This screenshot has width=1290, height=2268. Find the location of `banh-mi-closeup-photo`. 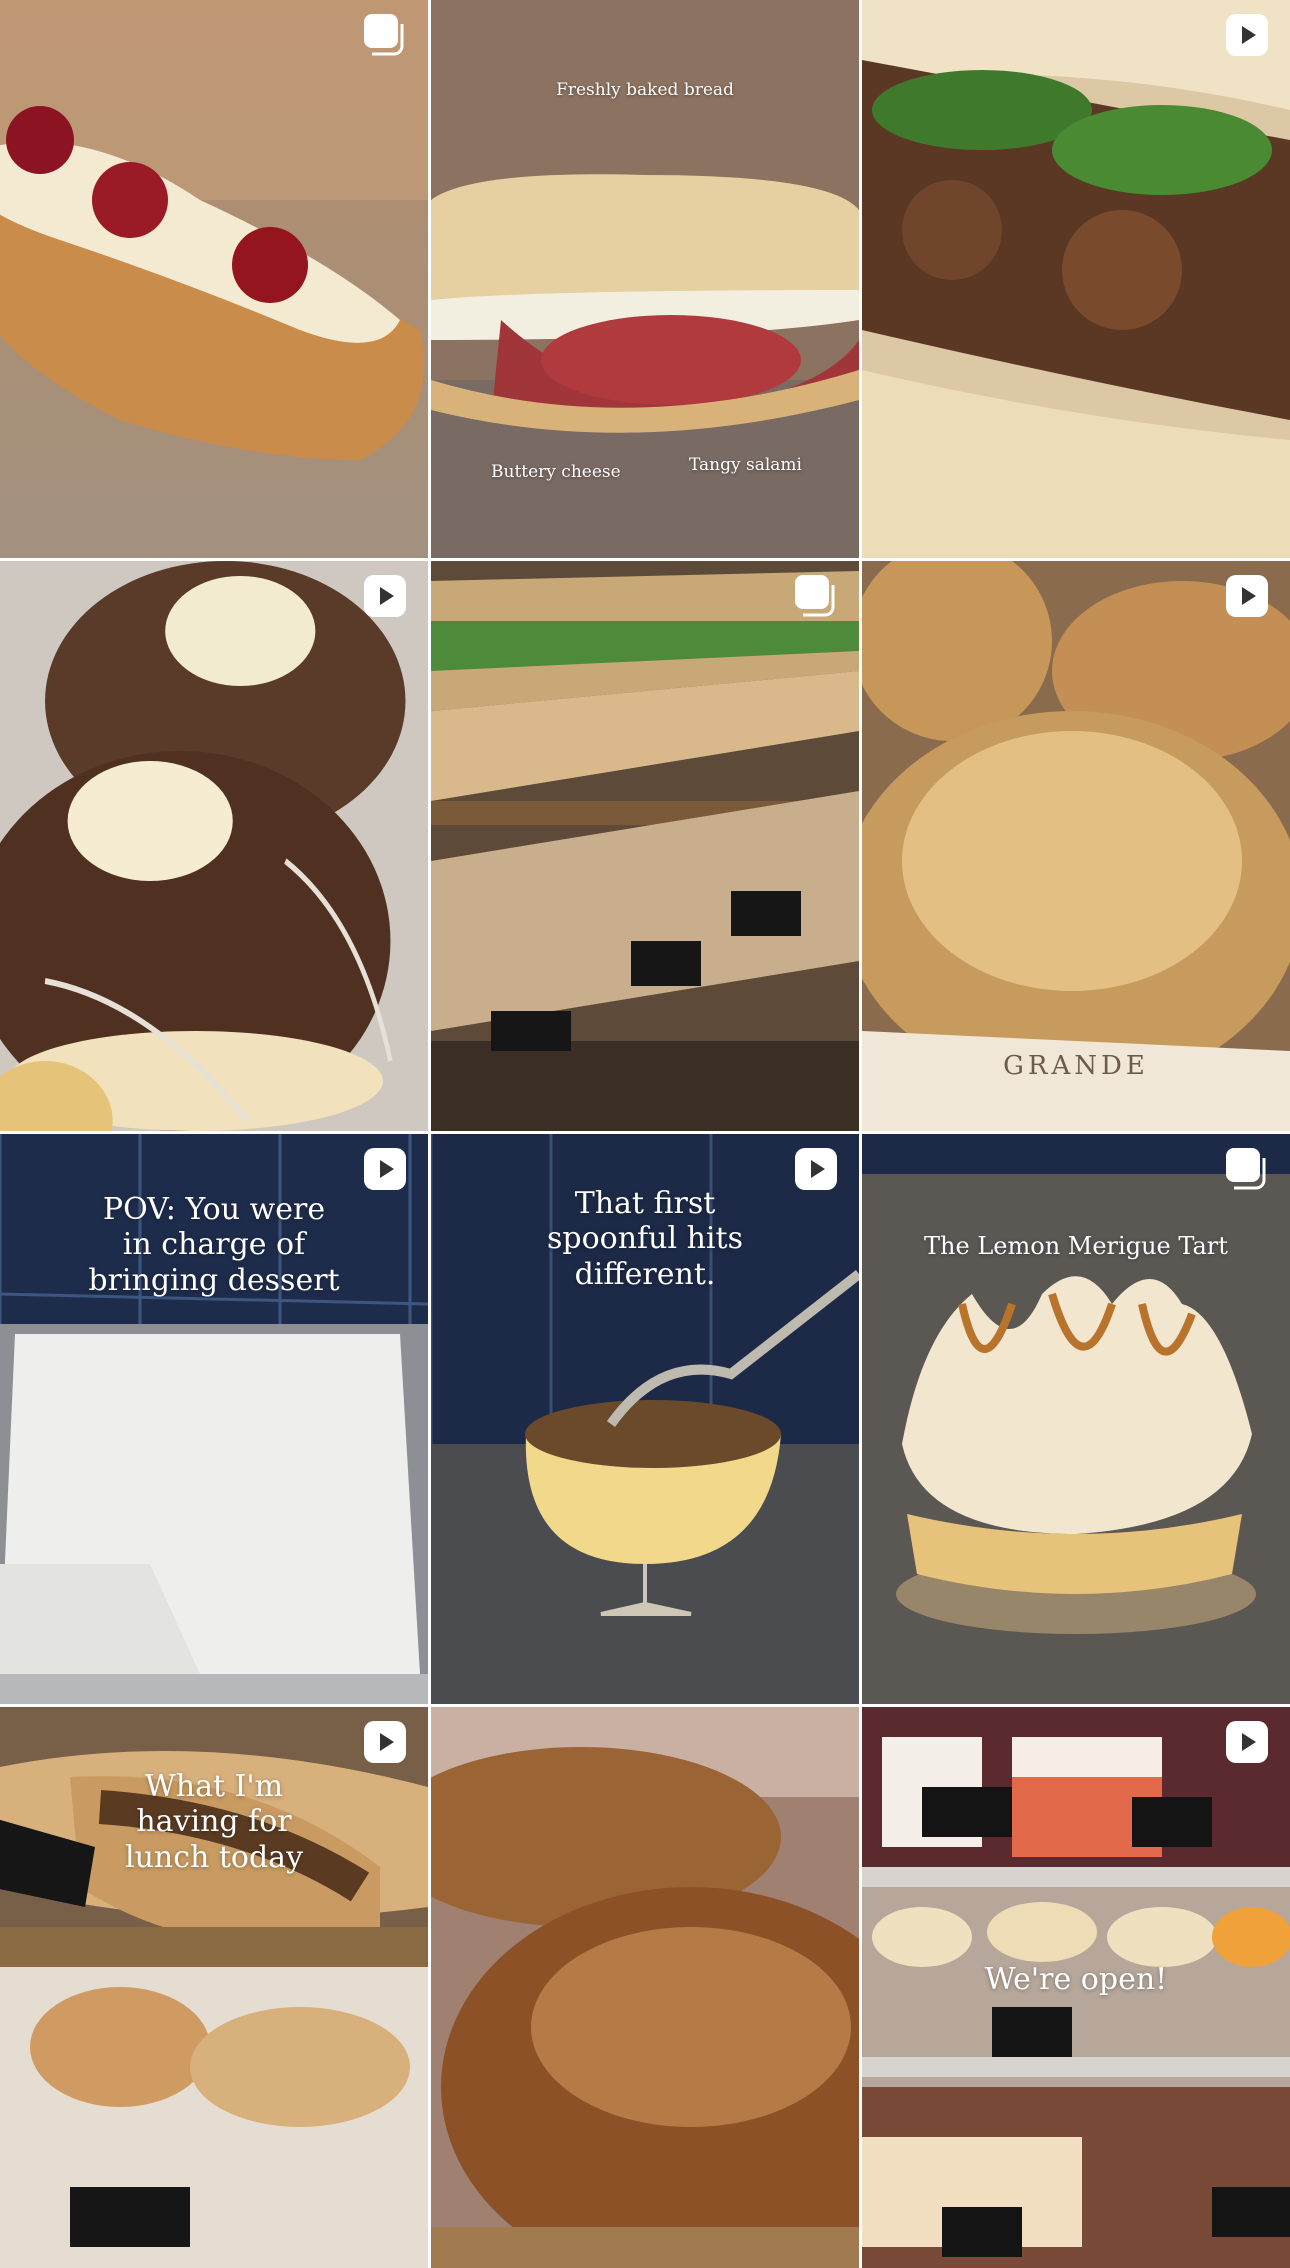

banh-mi-closeup-photo is located at coordinates (1076, 279).